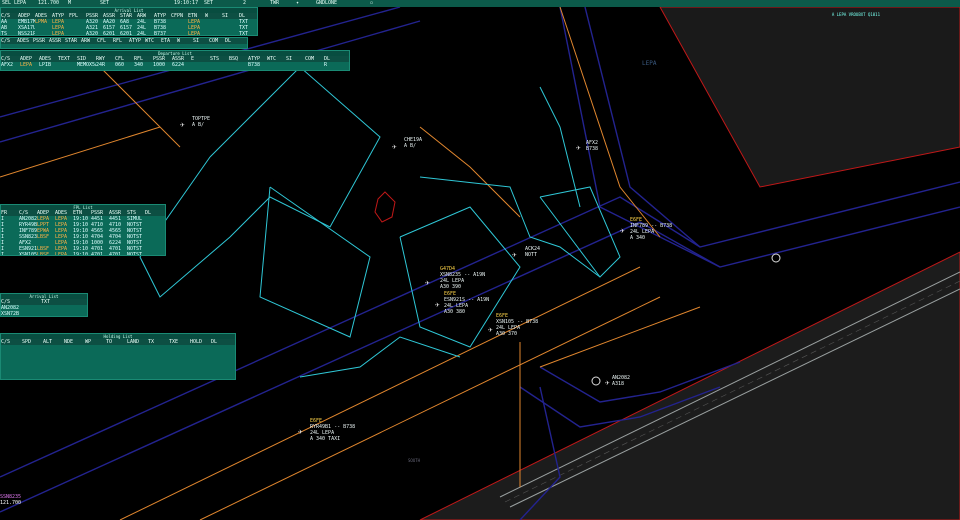 The height and width of the screenshot is (520, 960). What do you see at coordinates (178, 65) in the screenshot?
I see `table-cell: 6224` at bounding box center [178, 65].